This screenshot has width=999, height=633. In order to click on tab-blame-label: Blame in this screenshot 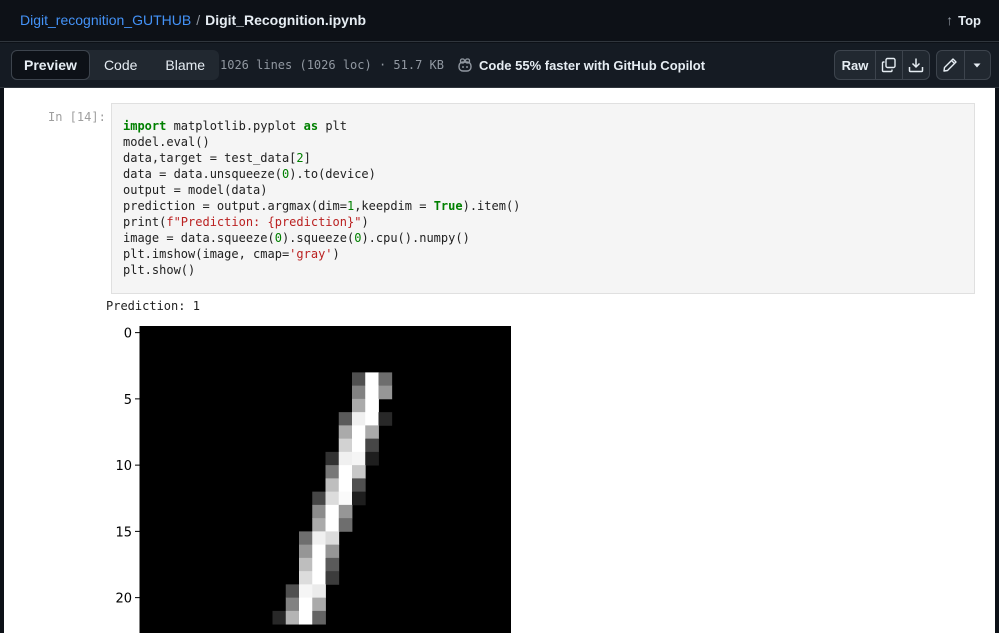, I will do `click(185, 65)`.